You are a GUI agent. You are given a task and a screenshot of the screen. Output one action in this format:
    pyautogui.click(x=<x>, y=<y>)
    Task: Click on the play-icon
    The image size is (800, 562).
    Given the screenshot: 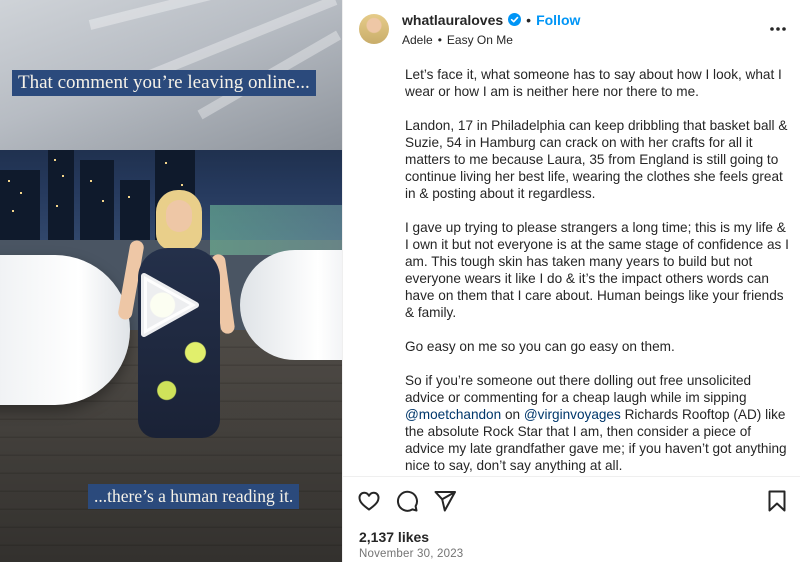 What is the action you would take?
    pyautogui.click(x=169, y=305)
    